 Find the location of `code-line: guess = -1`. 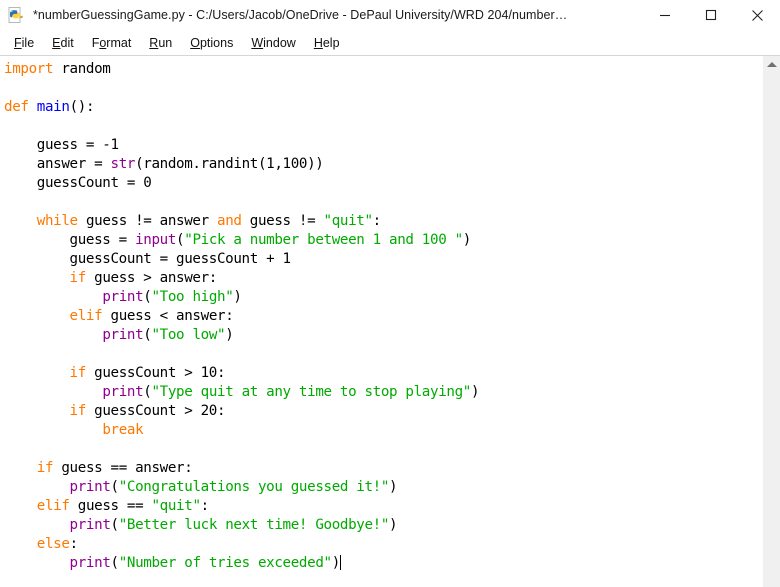

code-line: guess = -1 is located at coordinates (383, 145).